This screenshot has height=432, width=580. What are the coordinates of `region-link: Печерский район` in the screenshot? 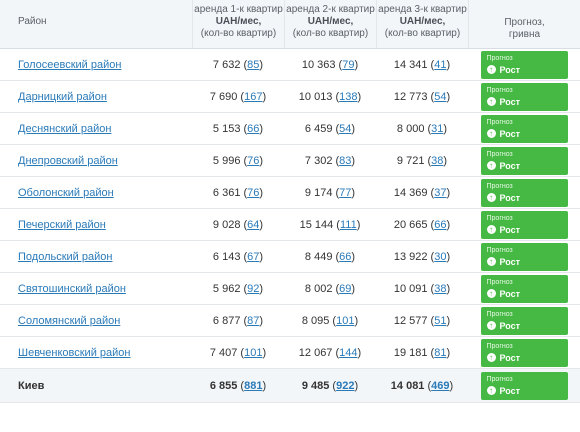 It's located at (62, 225).